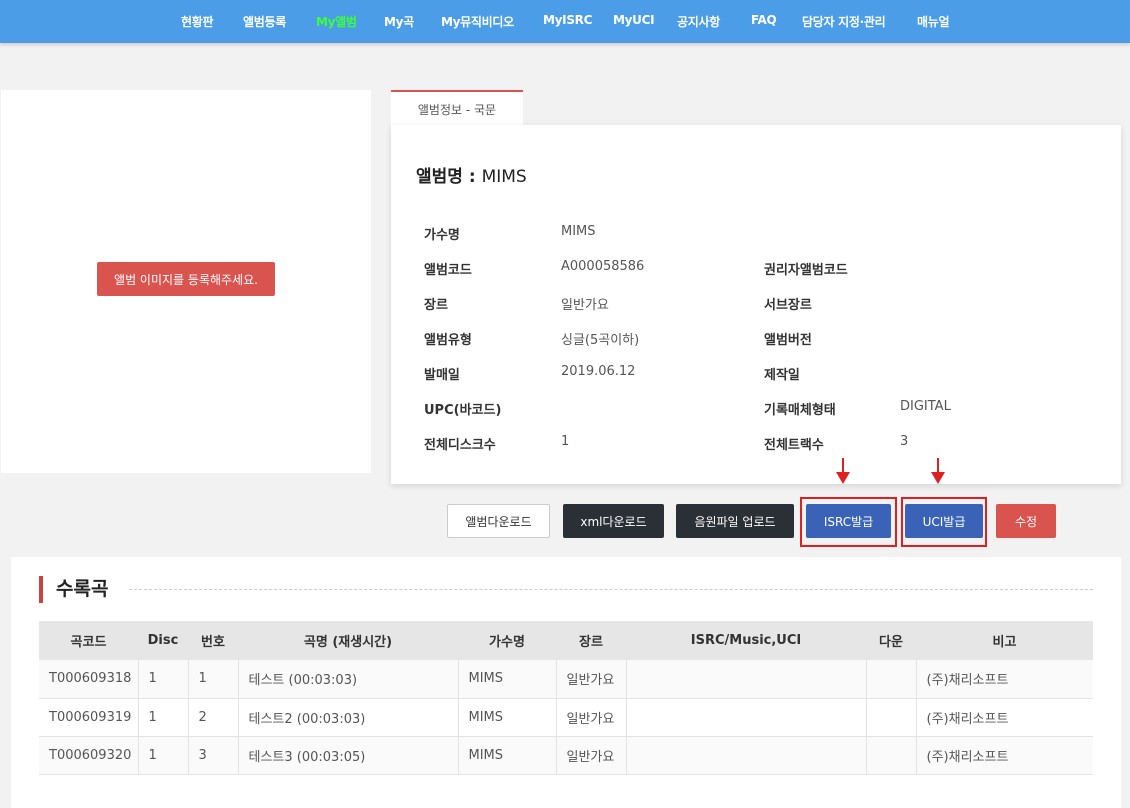 Image resolution: width=1130 pixels, height=808 pixels. Describe the element at coordinates (756, 374) in the screenshot. I see `info-row: 발매일 2019.06.12 제작일` at that location.